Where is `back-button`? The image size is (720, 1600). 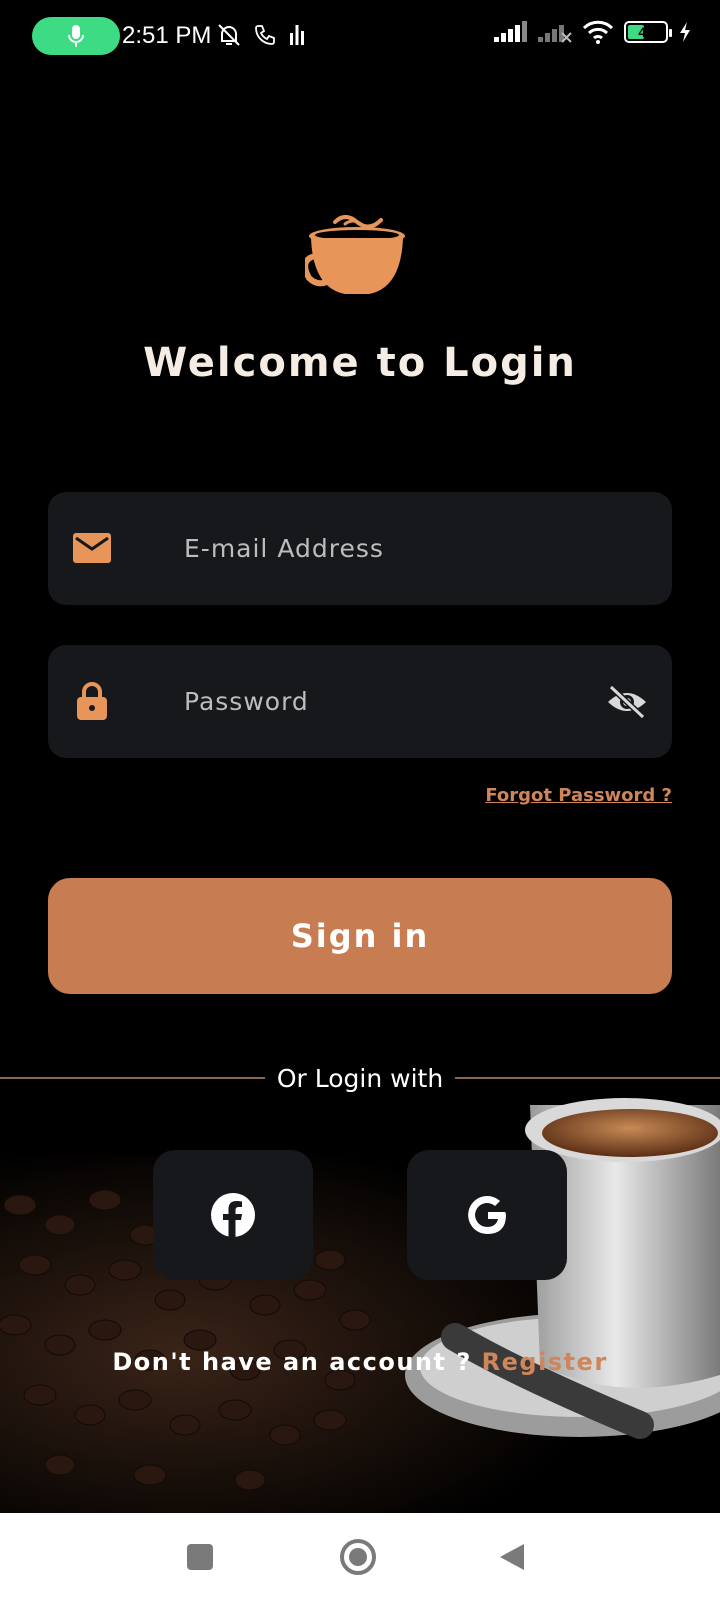 back-button is located at coordinates (512, 1557).